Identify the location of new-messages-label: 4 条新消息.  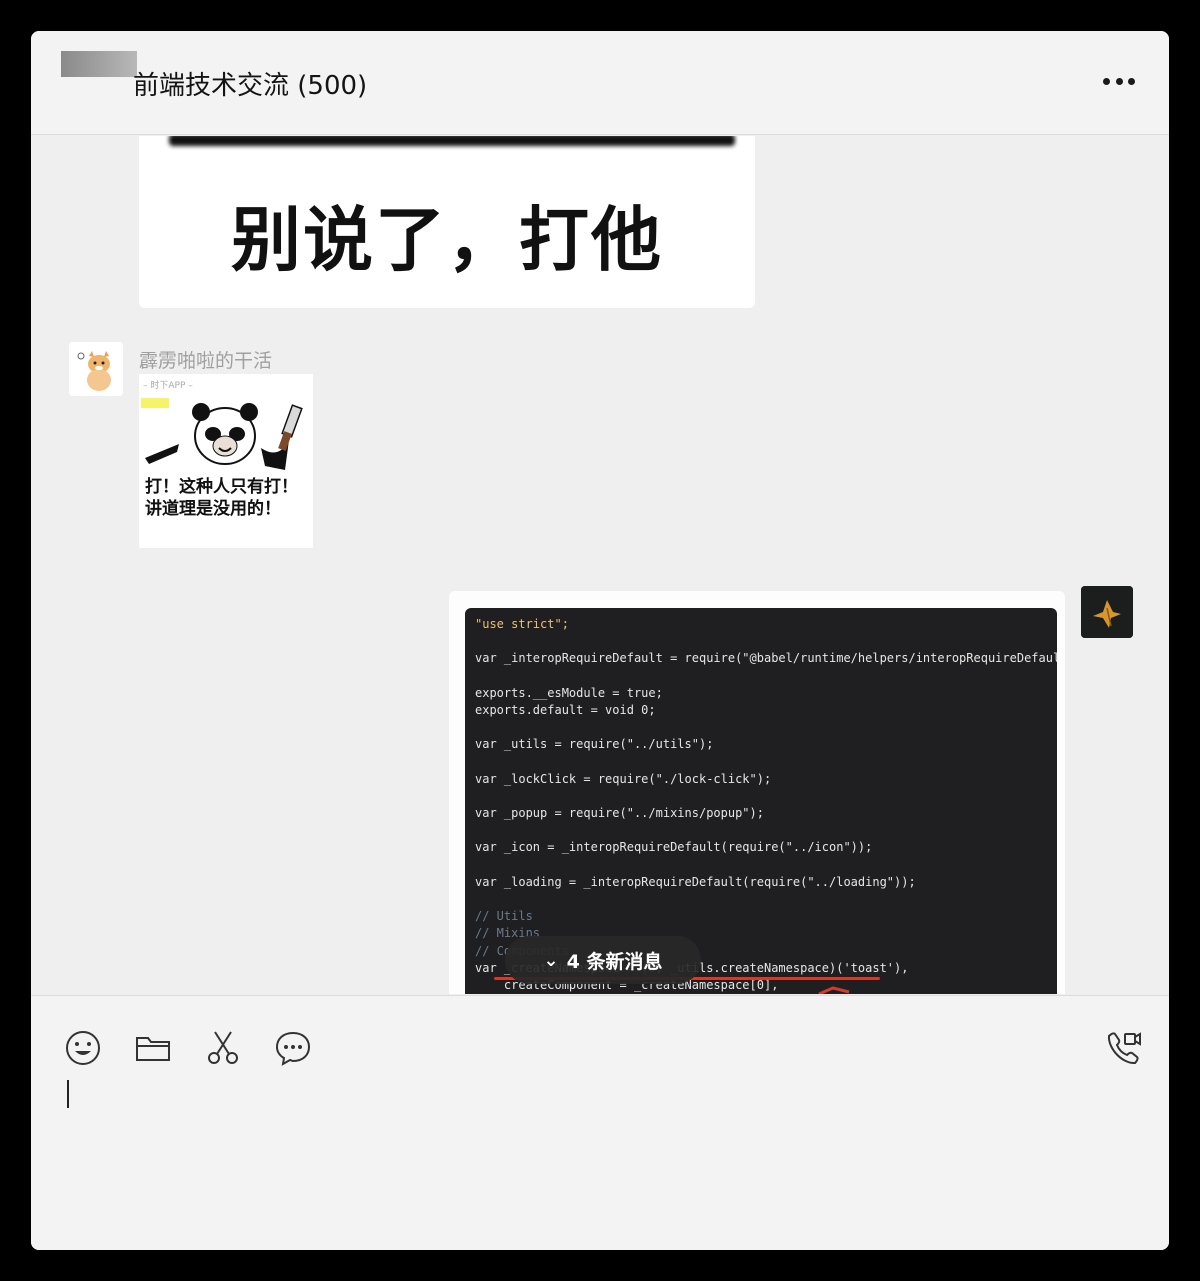
(614, 961).